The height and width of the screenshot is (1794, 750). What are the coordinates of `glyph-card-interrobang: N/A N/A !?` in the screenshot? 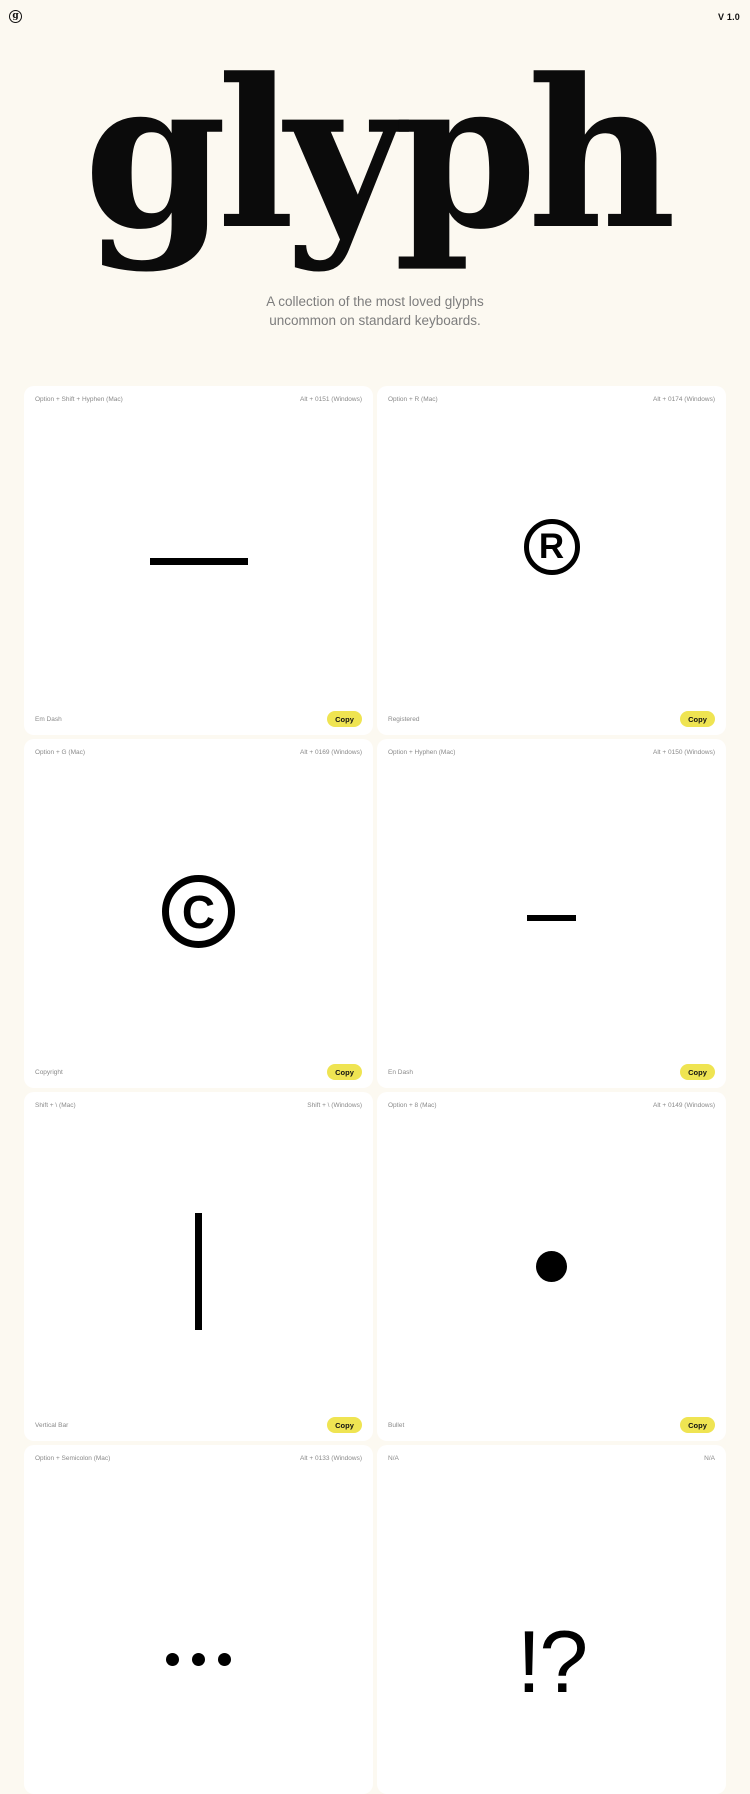 It's located at (551, 1619).